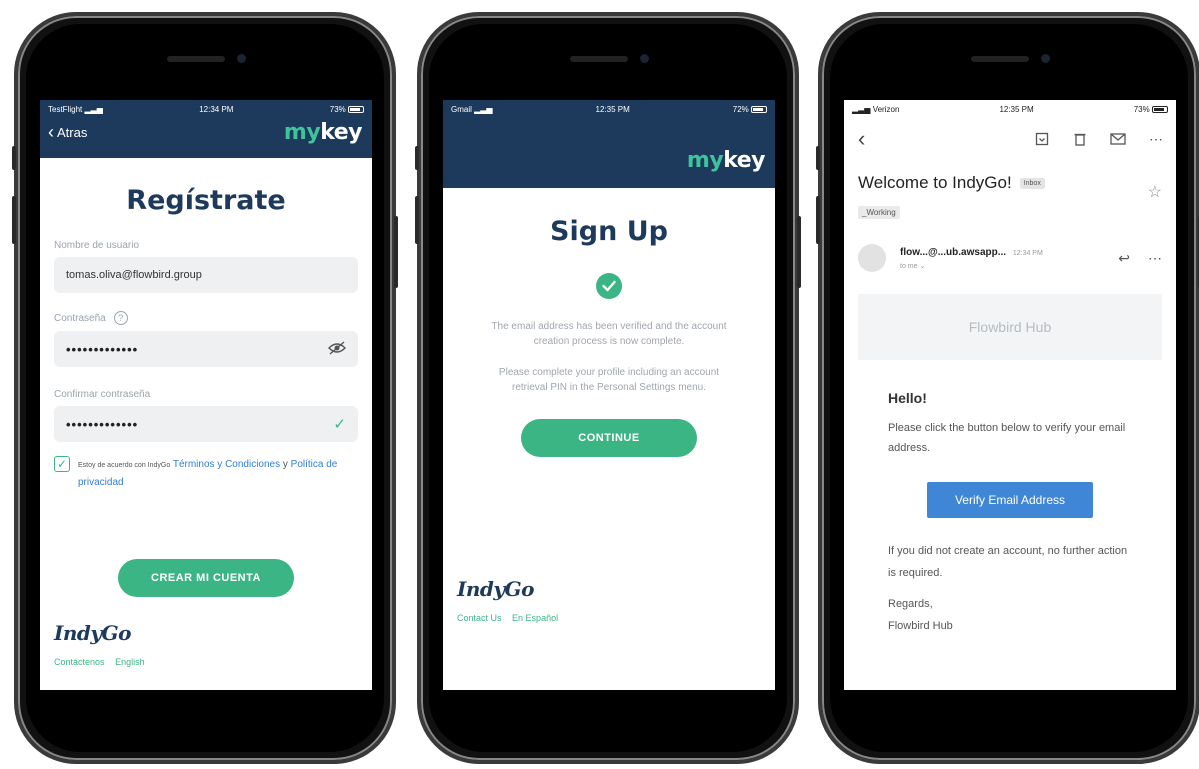 This screenshot has width=1199, height=769. I want to click on status-bar: TestFlight ▂▃▅ 12:34 PM 73%, so click(206, 109).